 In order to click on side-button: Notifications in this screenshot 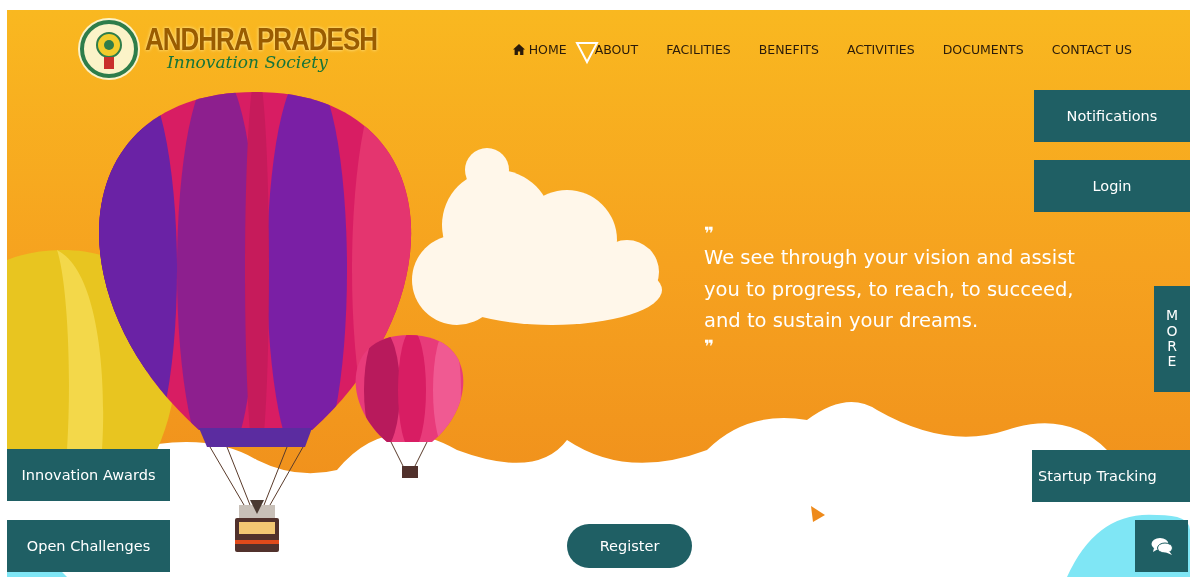, I will do `click(1112, 116)`.